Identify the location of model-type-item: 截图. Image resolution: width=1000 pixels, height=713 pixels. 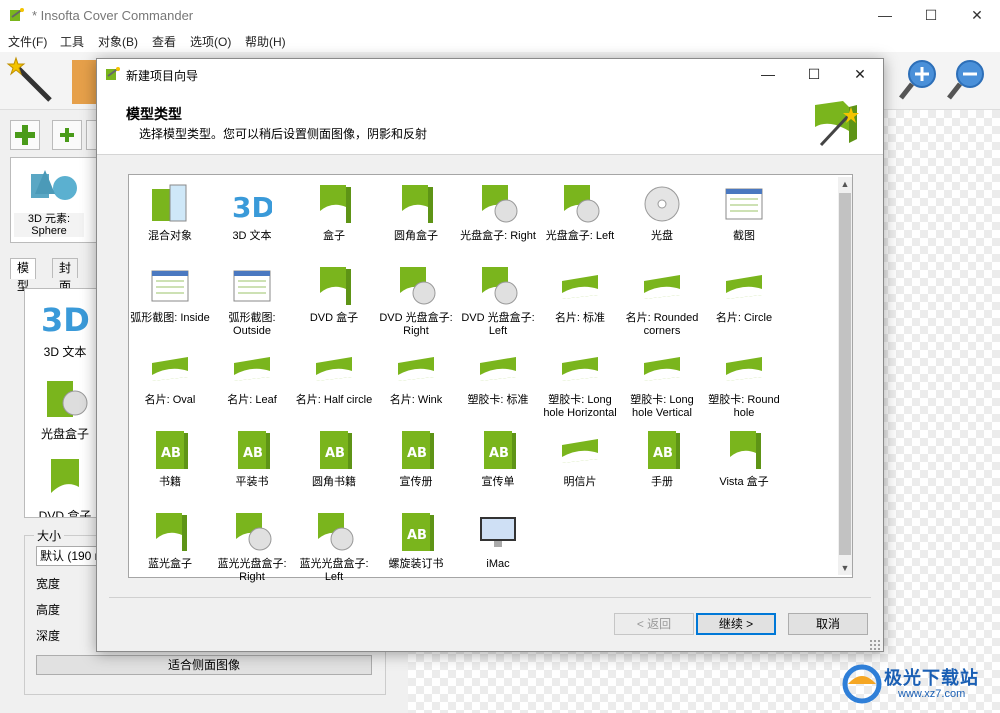
(744, 220).